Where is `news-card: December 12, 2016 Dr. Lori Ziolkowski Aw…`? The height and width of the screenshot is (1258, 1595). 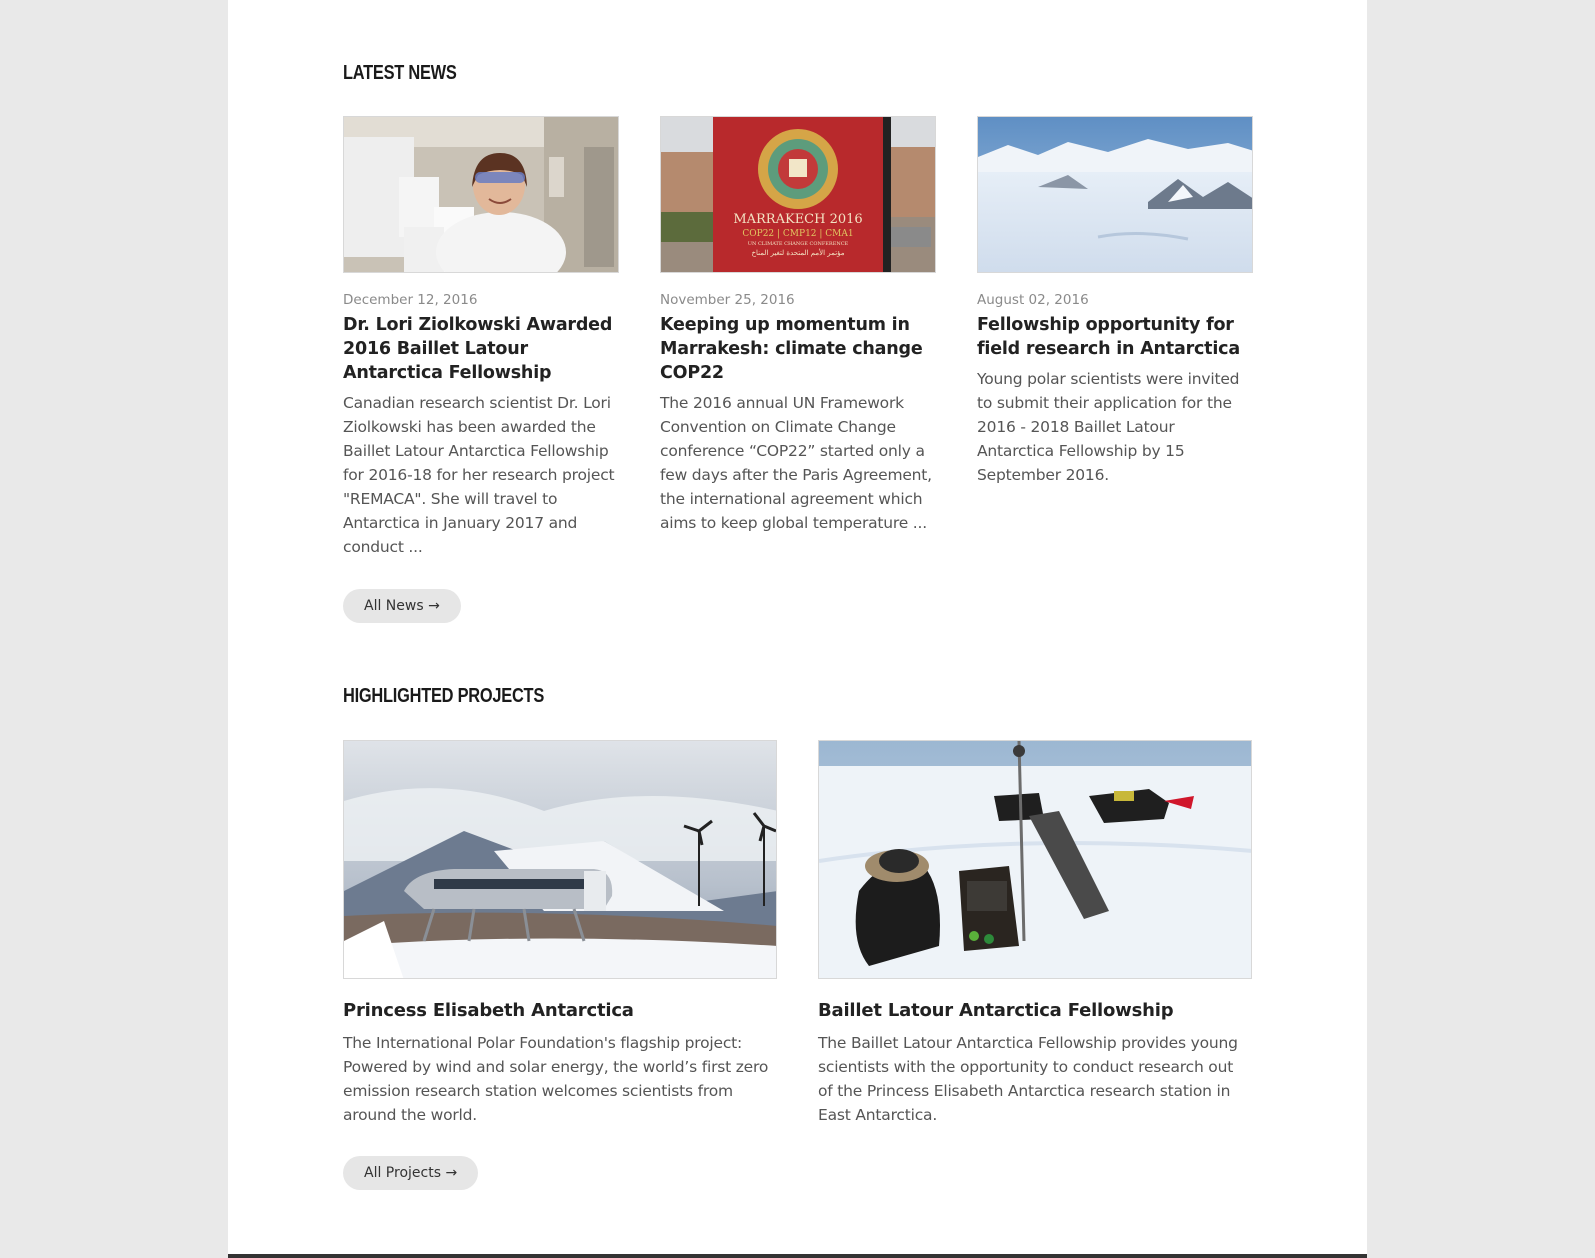 news-card: December 12, 2016 Dr. Lori Ziolkowski Aw… is located at coordinates (481, 337).